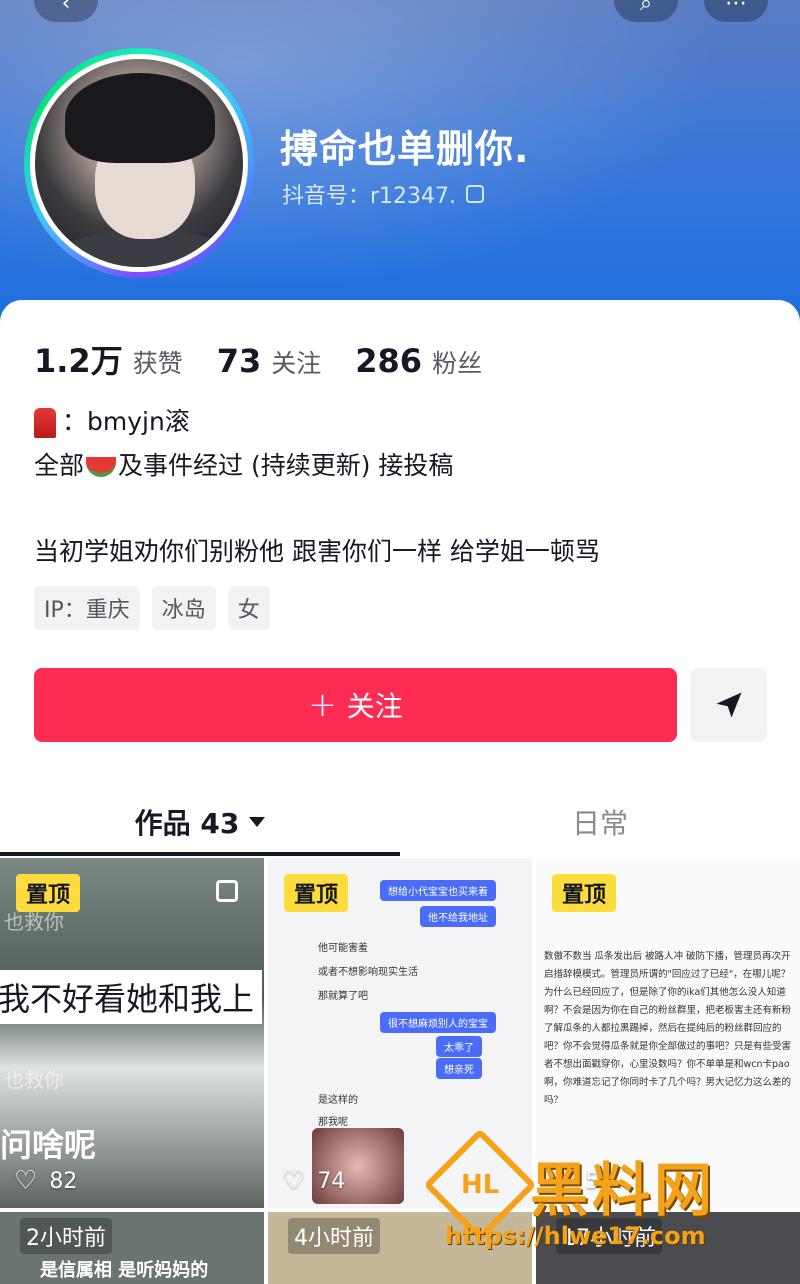 The image size is (800, 1284). Describe the element at coordinates (101, 467) in the screenshot. I see `watermelon-emoji-icon` at that location.